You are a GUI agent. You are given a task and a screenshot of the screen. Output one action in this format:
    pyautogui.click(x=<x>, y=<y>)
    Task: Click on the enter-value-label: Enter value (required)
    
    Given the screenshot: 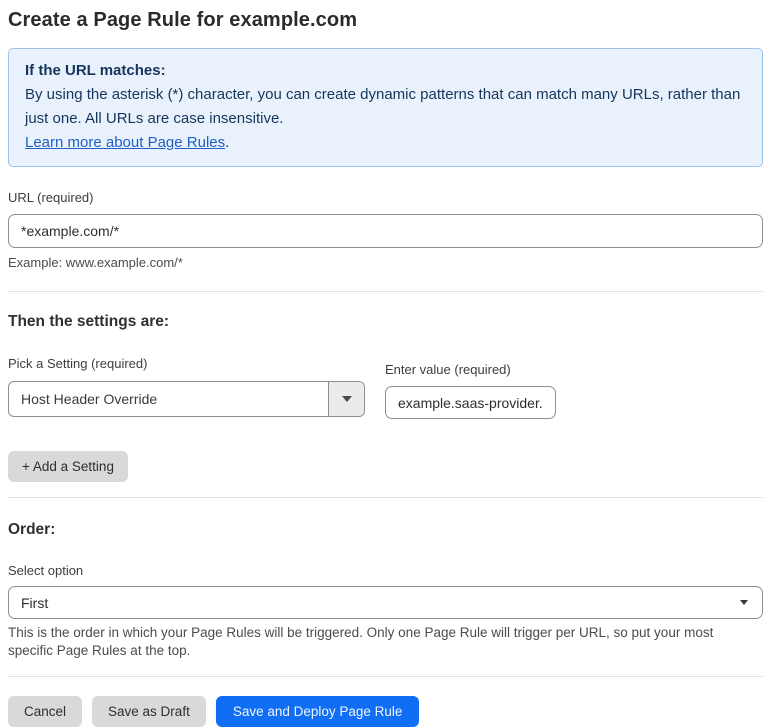 What is the action you would take?
    pyautogui.click(x=448, y=369)
    